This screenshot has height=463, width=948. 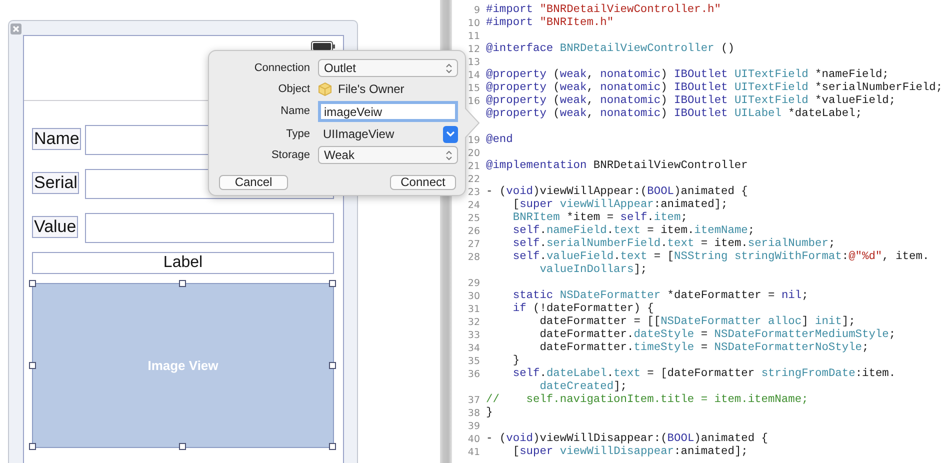 I want to click on code-line: @property (weak, nonatomic) IBOutlet UITextField *nameField;, so click(x=687, y=75).